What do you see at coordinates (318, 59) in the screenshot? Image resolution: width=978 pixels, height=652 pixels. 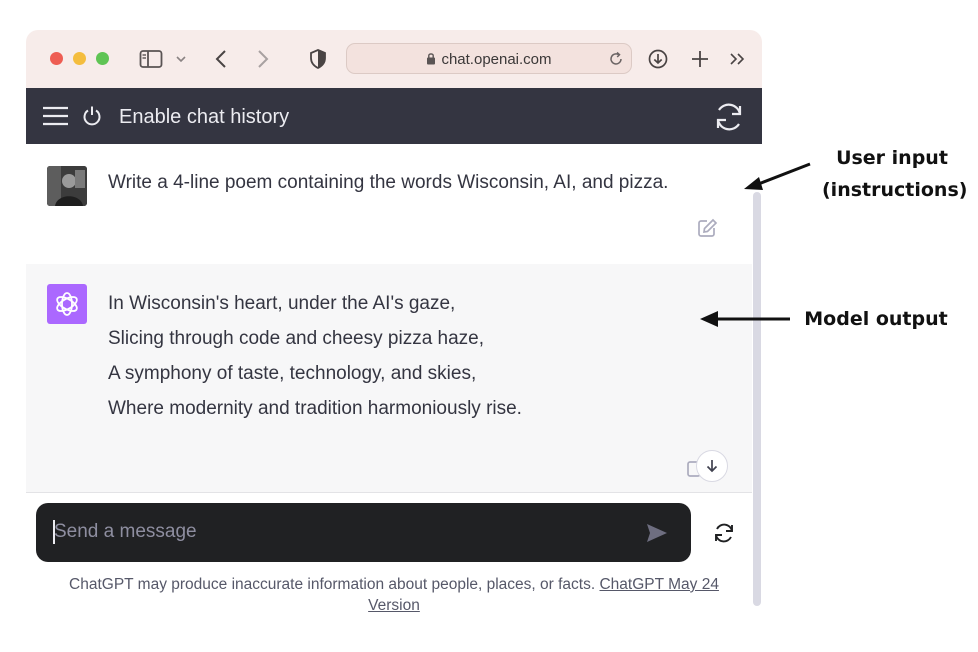 I see `shield-icon` at bounding box center [318, 59].